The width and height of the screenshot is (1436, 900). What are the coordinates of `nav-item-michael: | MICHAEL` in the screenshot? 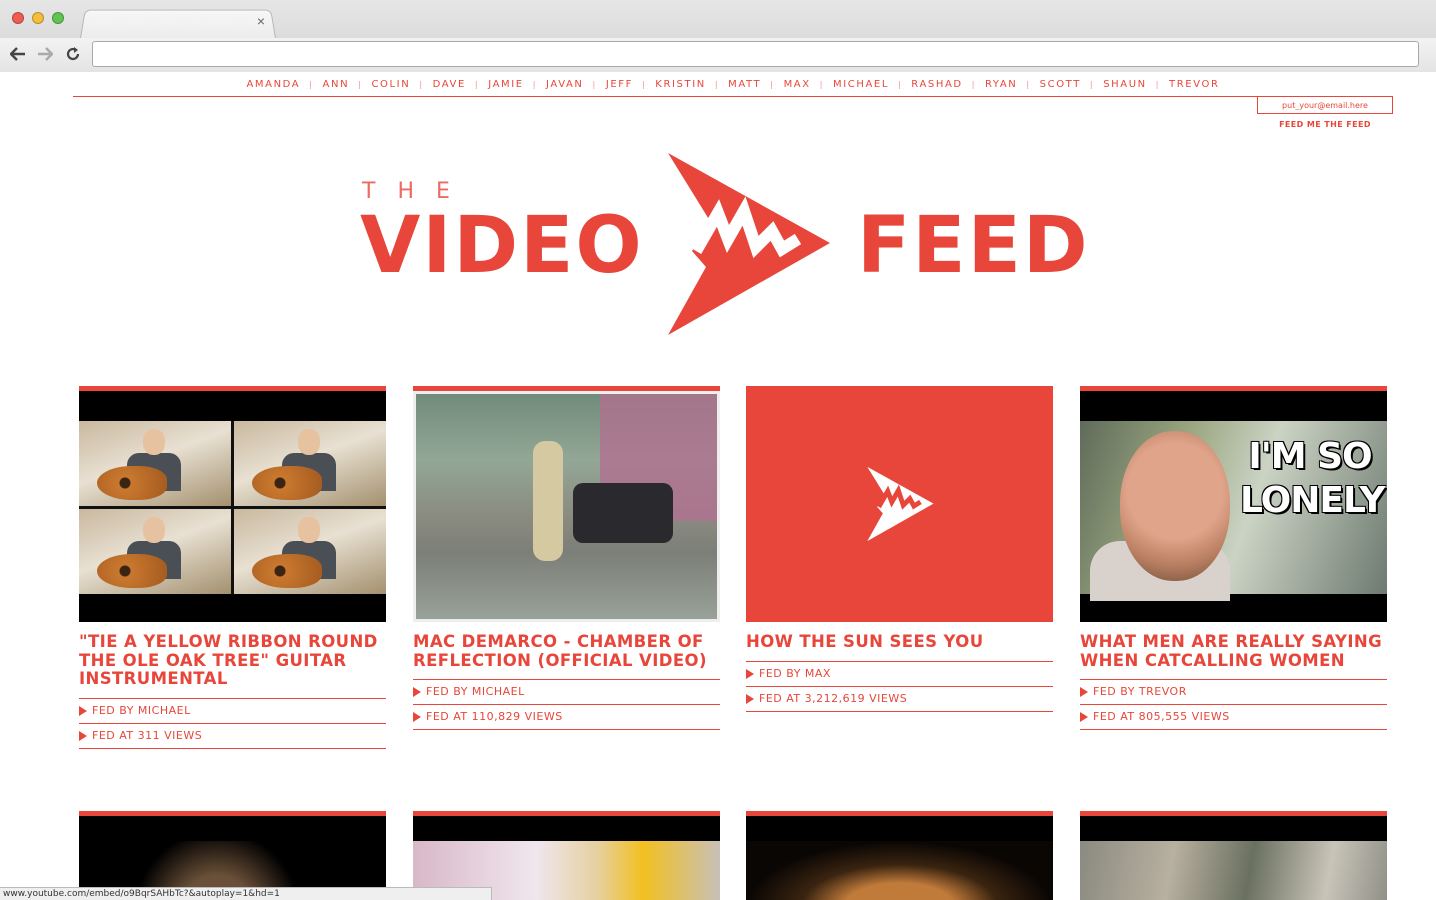 It's located at (859, 84).